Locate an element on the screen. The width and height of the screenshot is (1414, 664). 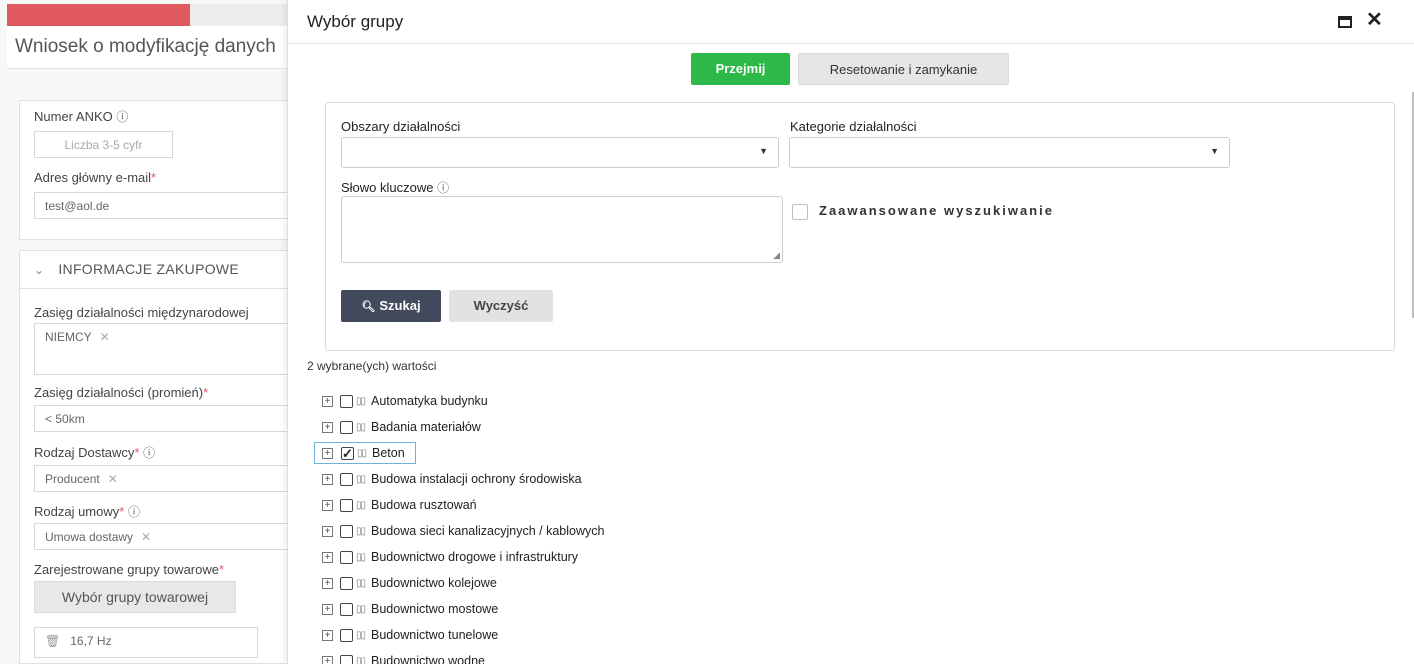
email-input: test@aol.de is located at coordinates (167, 205).